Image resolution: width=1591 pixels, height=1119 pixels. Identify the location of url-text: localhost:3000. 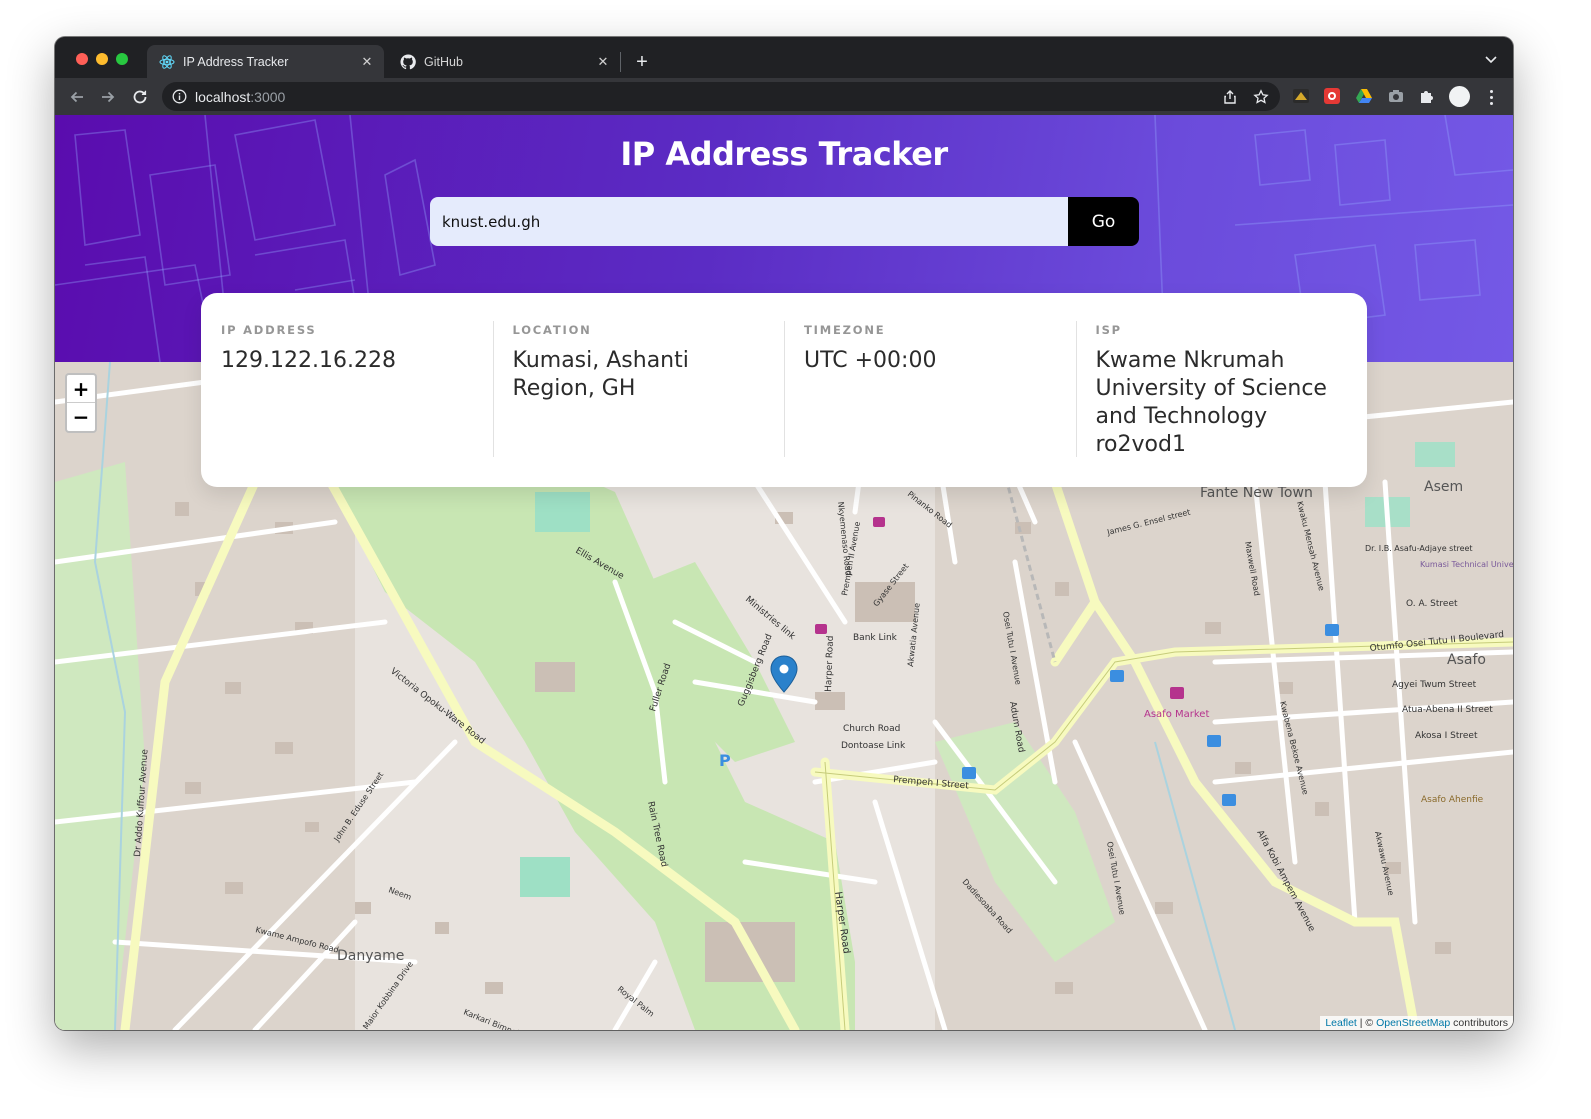
(240, 97).